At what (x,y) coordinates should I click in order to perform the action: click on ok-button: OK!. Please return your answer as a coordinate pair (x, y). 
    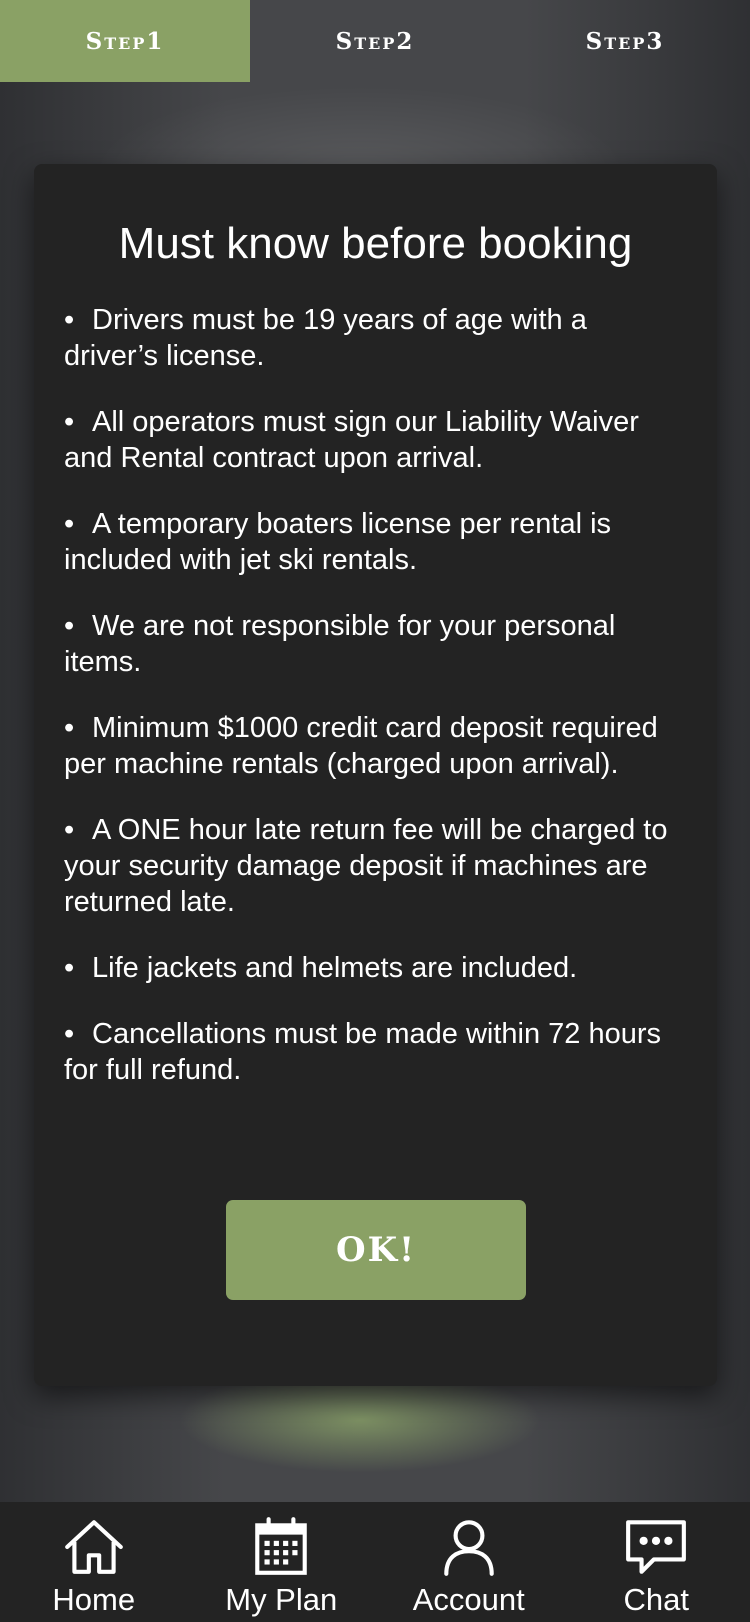
    Looking at the image, I should click on (376, 1250).